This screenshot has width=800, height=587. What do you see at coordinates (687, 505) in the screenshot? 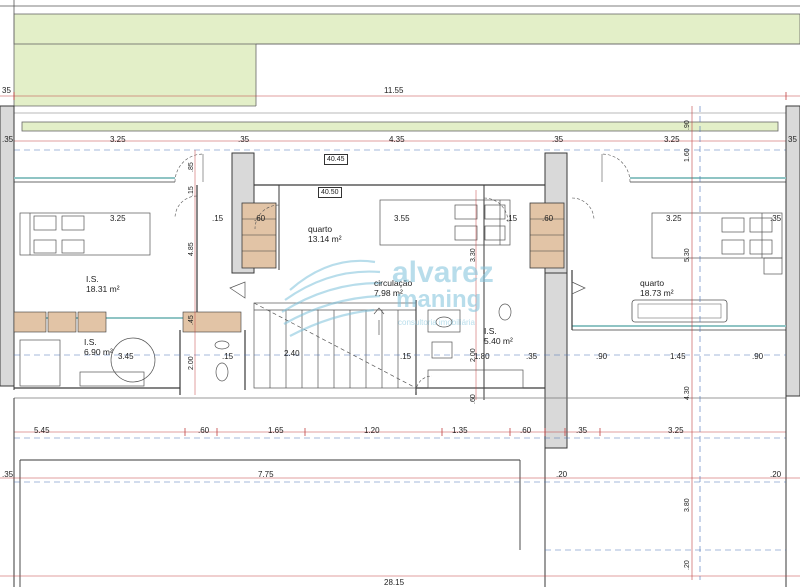
I see `dimension-label-vertical: 3.80` at bounding box center [687, 505].